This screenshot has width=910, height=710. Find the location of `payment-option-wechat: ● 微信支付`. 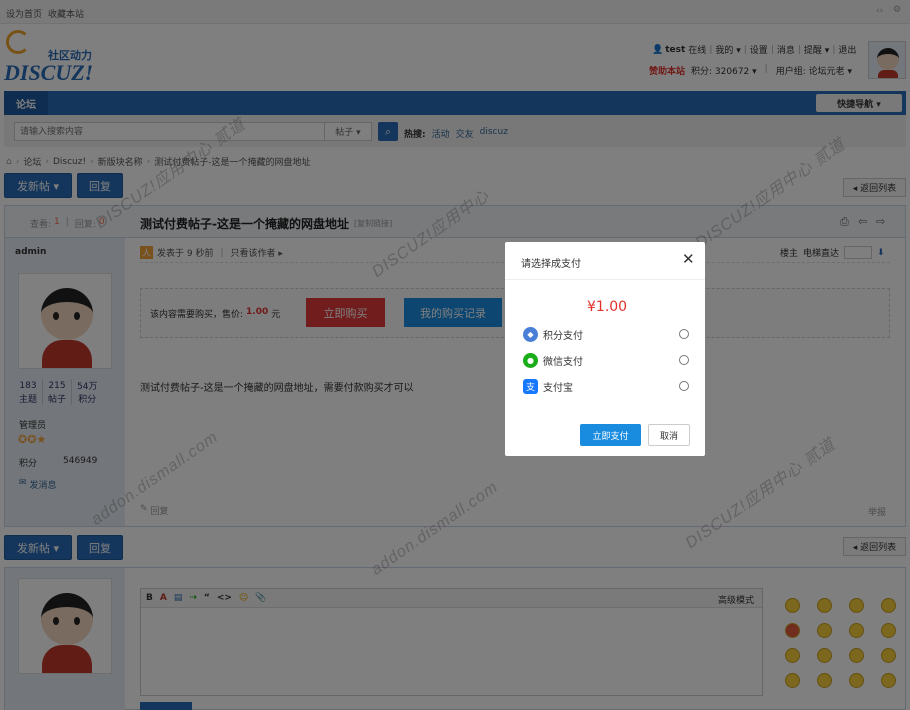

payment-option-wechat: ● 微信支付 is located at coordinates (606, 360).